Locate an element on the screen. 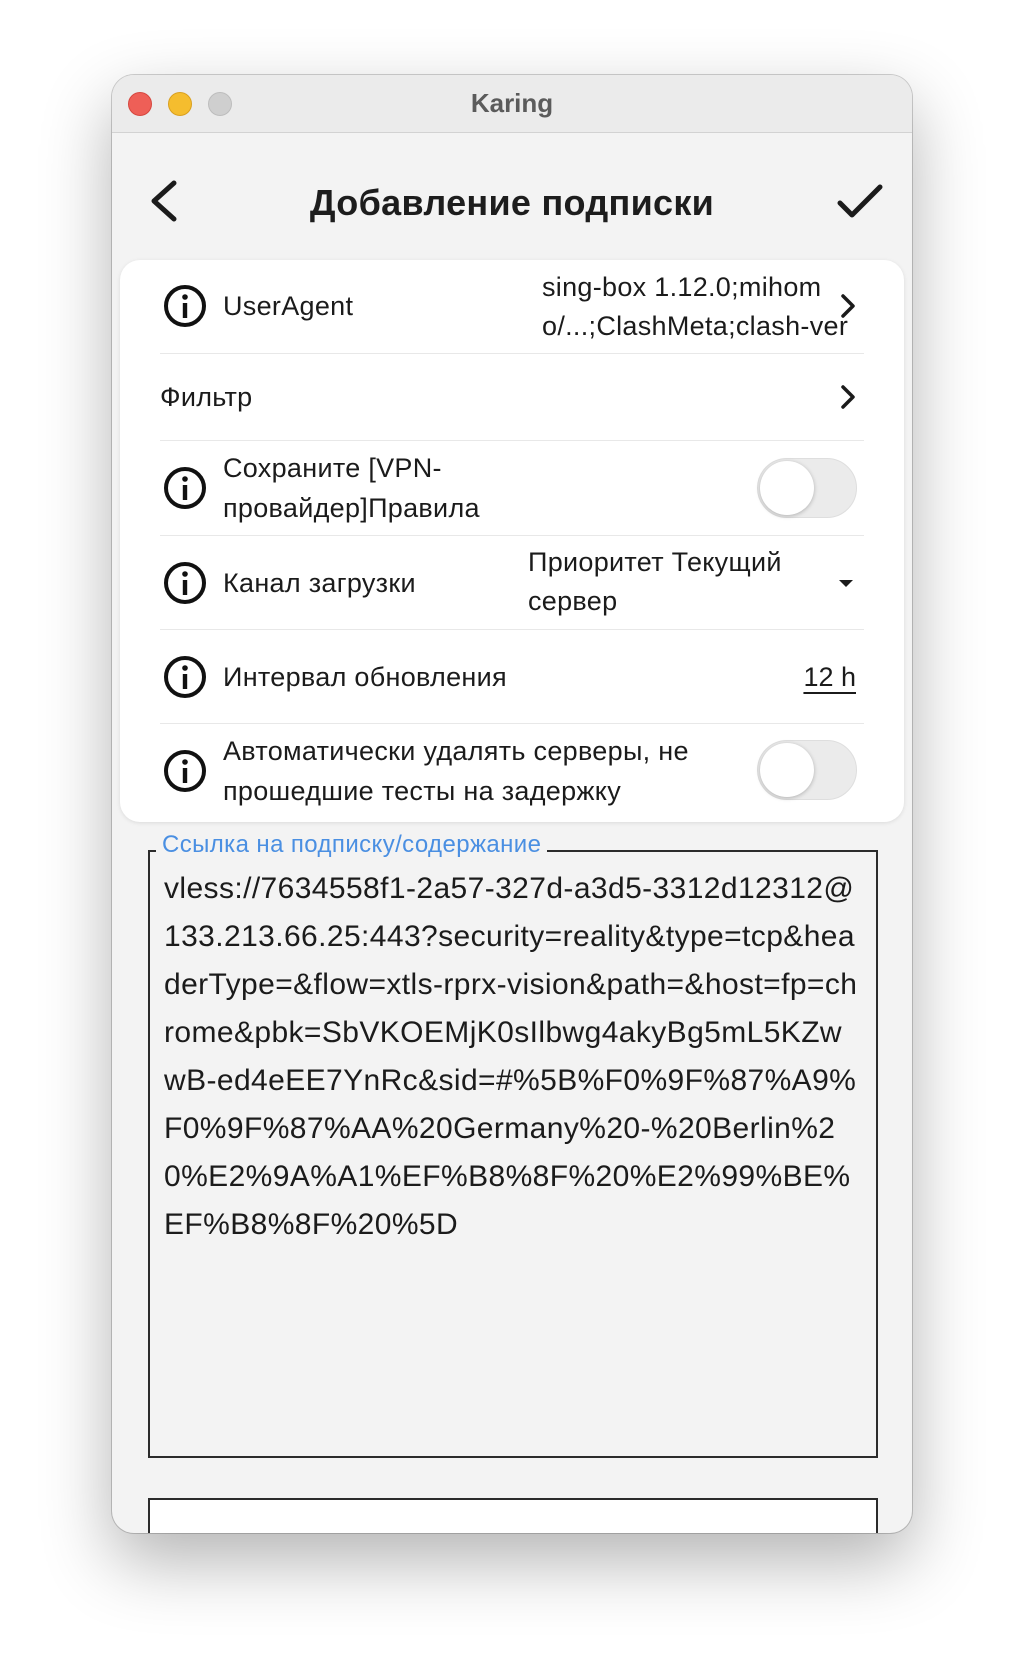 The image size is (1024, 1680). title-bar: Karing is located at coordinates (512, 104).